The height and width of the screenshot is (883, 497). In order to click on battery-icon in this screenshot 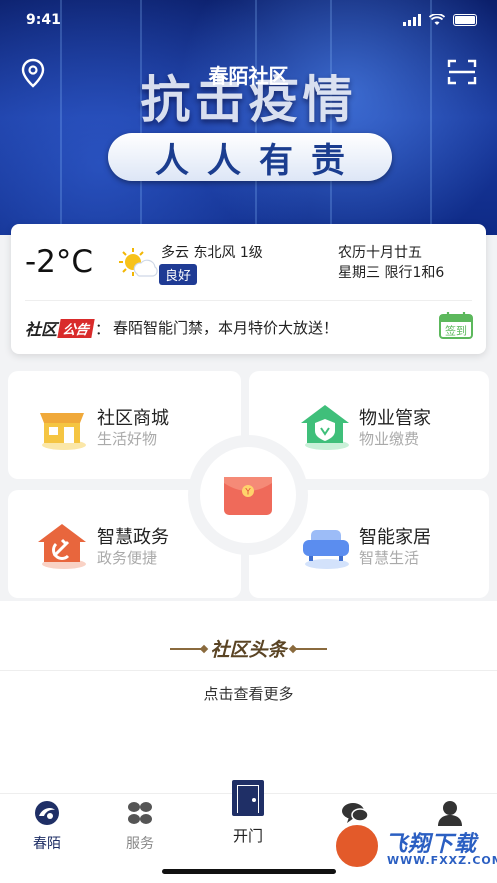, I will do `click(465, 20)`.